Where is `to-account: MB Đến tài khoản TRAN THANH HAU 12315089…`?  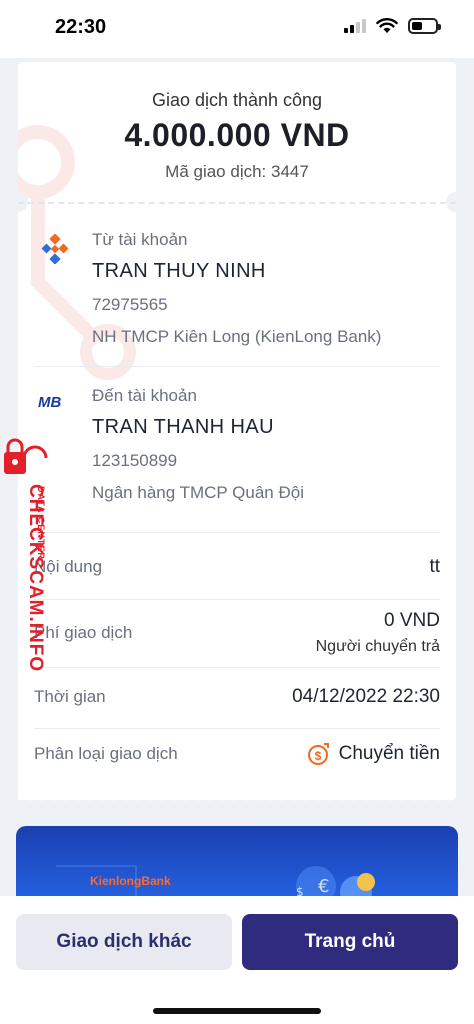
to-account: MB Đến tài khoản TRAN THANH HAU 12315089… is located at coordinates (237, 444).